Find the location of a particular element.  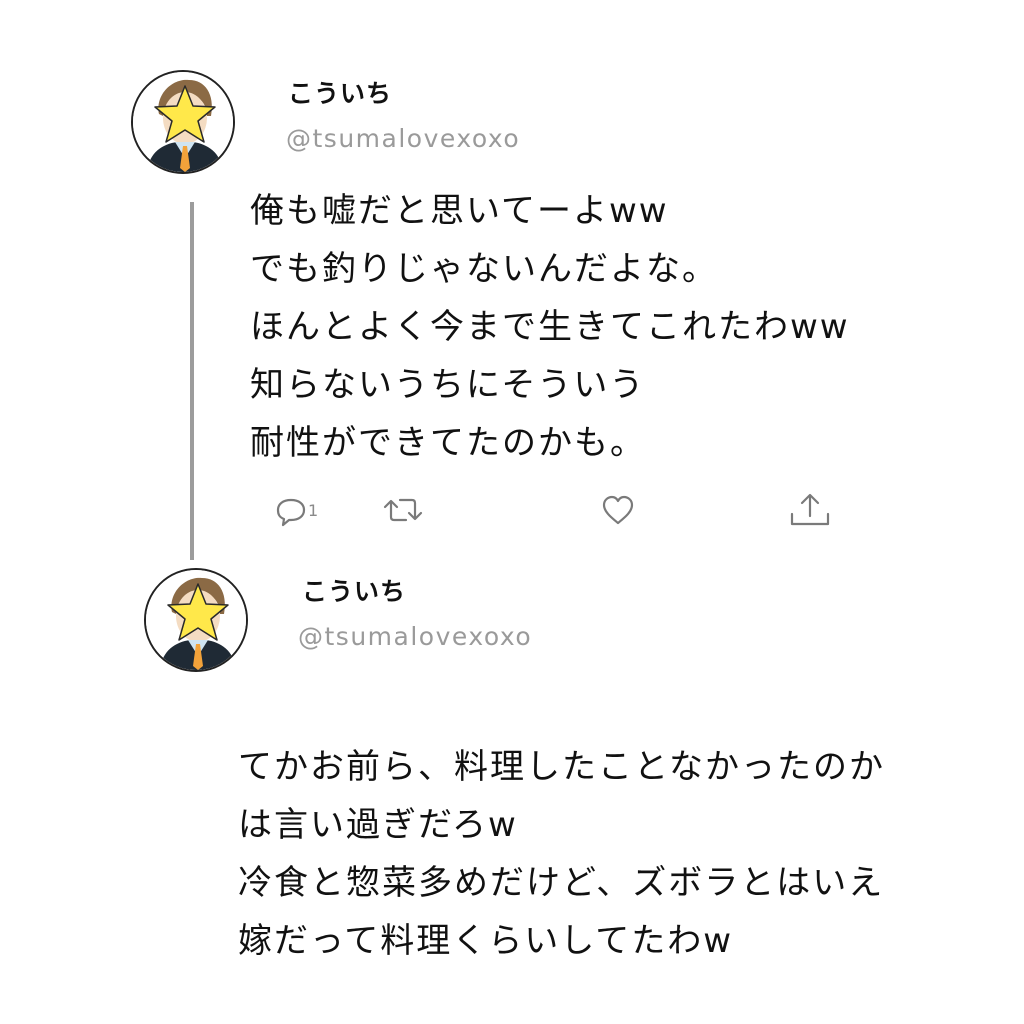

tweet-line: でも釣りじゃないんだよな。 is located at coordinates (484, 269).